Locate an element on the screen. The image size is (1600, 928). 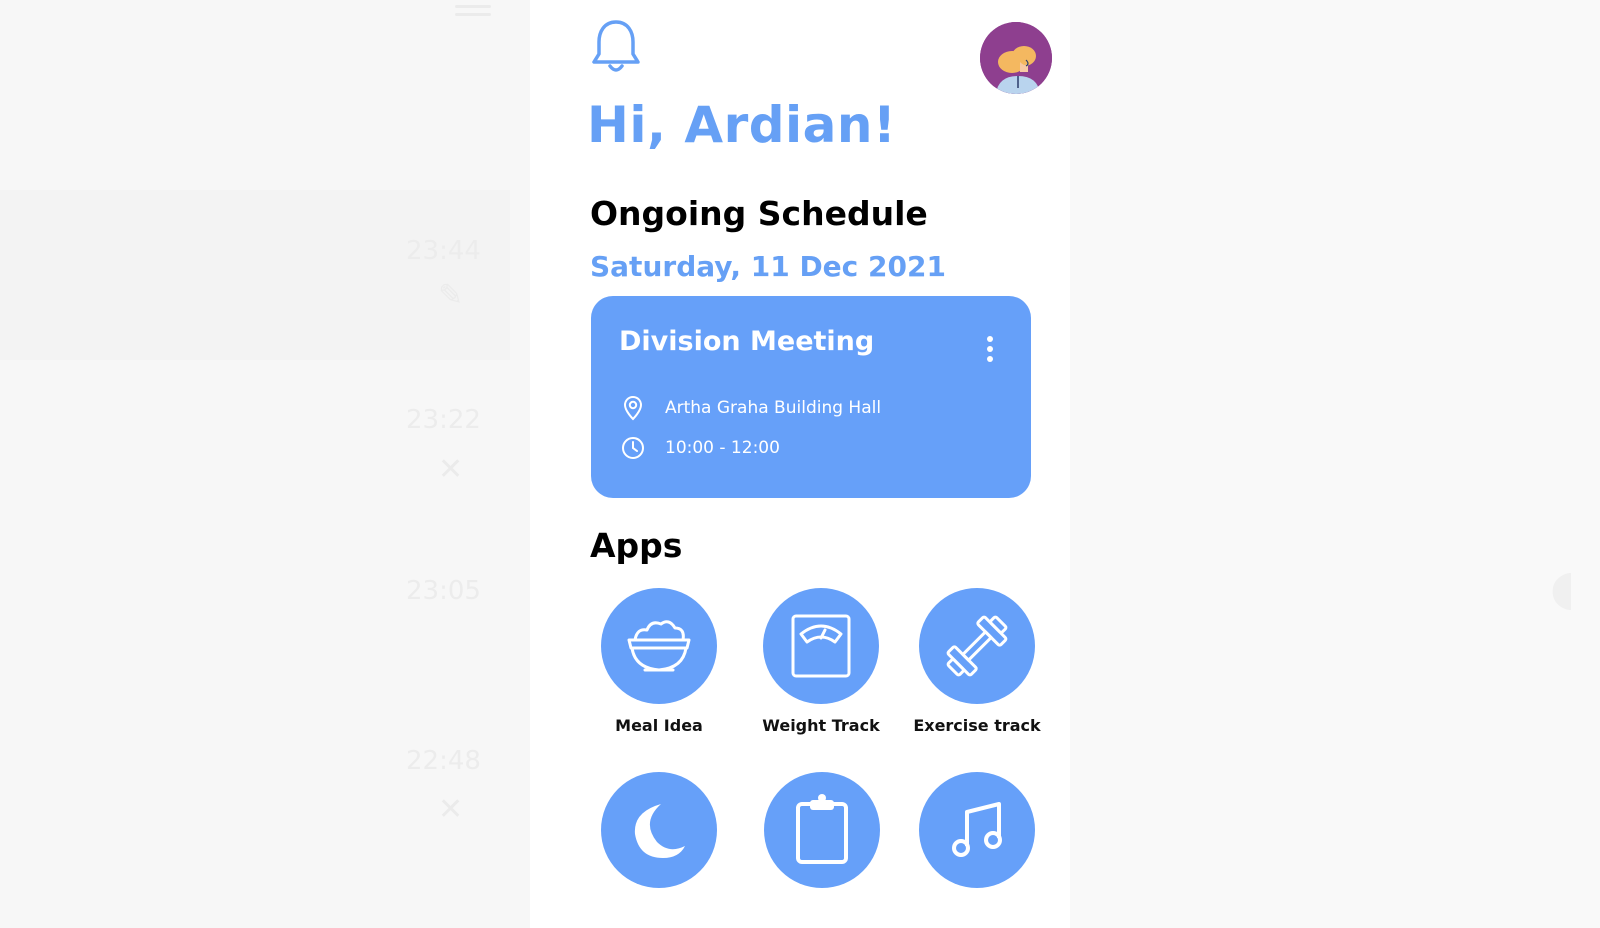
app-music is located at coordinates (977, 830).